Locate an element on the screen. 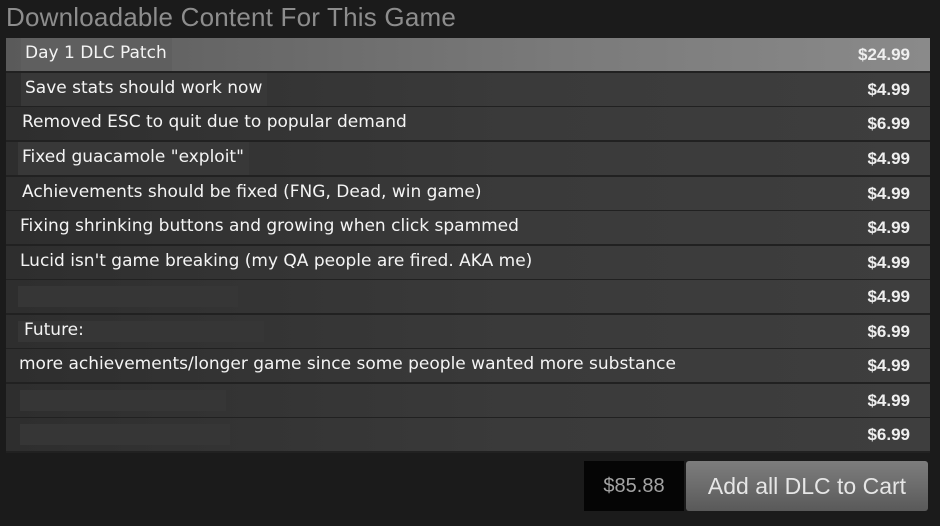 This screenshot has width=940, height=526. dlc-name: Fixed guacamole "exploit" is located at coordinates (133, 158).